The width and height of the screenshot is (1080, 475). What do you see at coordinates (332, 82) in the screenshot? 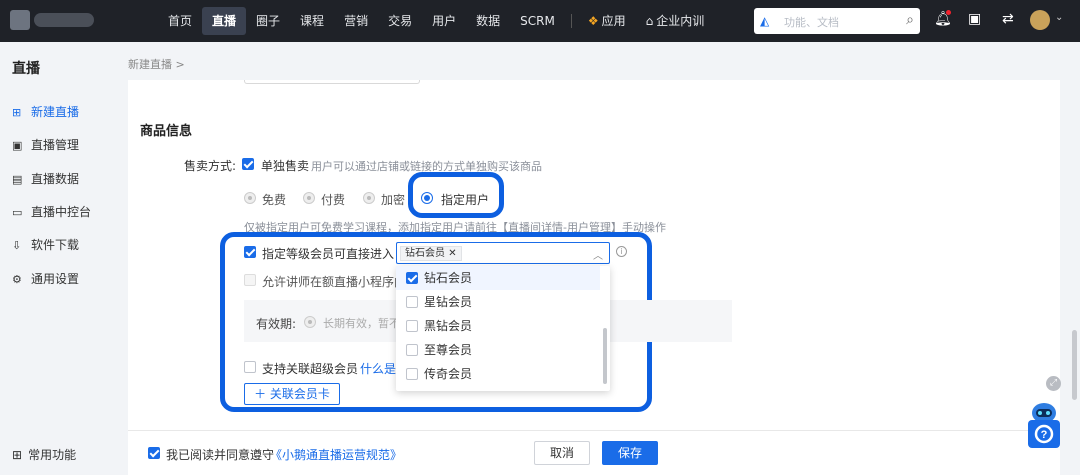
I see `previous-field` at bounding box center [332, 82].